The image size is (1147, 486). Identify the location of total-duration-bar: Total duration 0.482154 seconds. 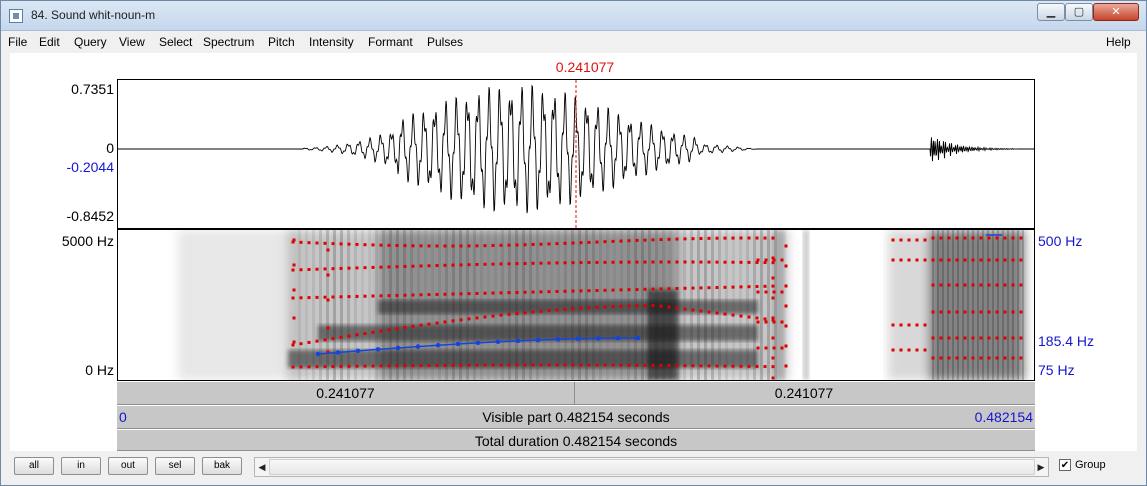
(576, 440).